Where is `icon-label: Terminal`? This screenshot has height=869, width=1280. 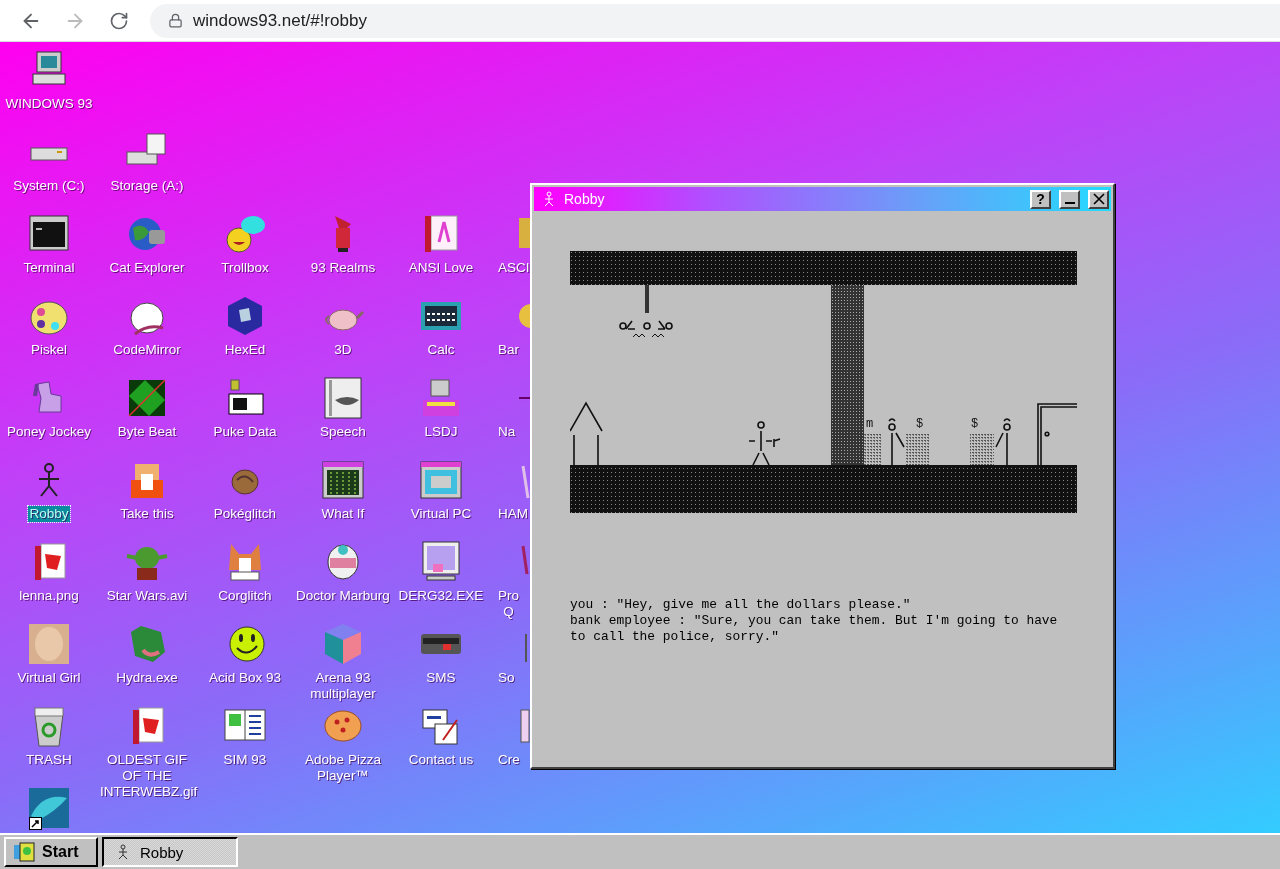
icon-label: Terminal is located at coordinates (49, 268).